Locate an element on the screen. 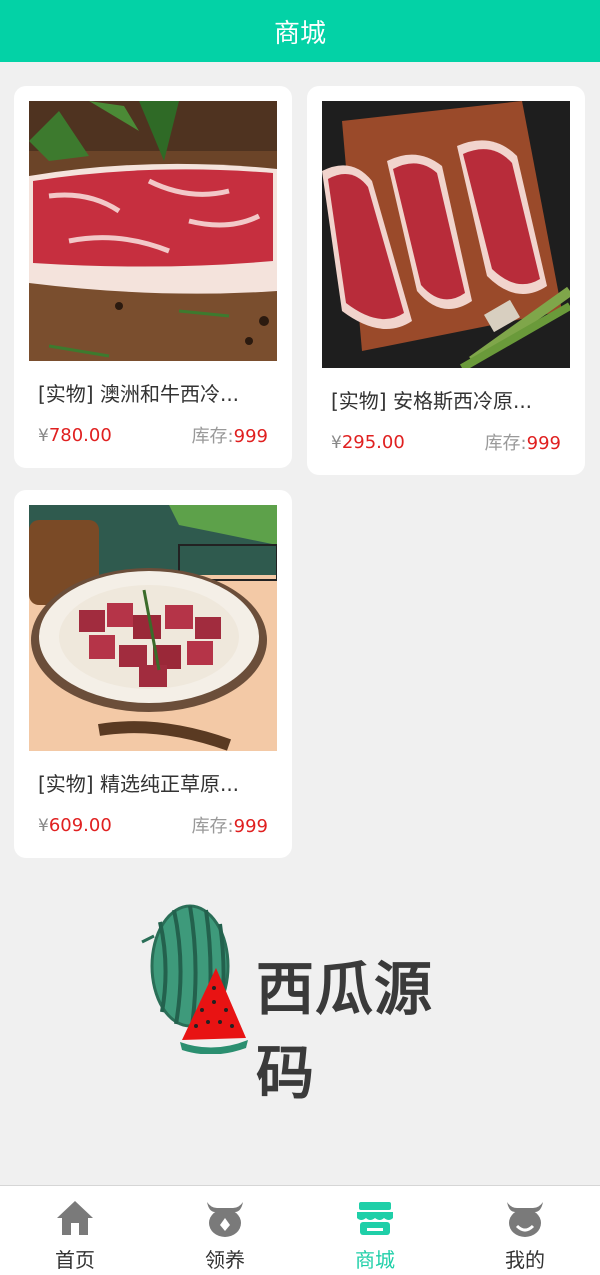  bottom-tab-bar: 首页 领养 商城 我的 is located at coordinates (300, 1230).